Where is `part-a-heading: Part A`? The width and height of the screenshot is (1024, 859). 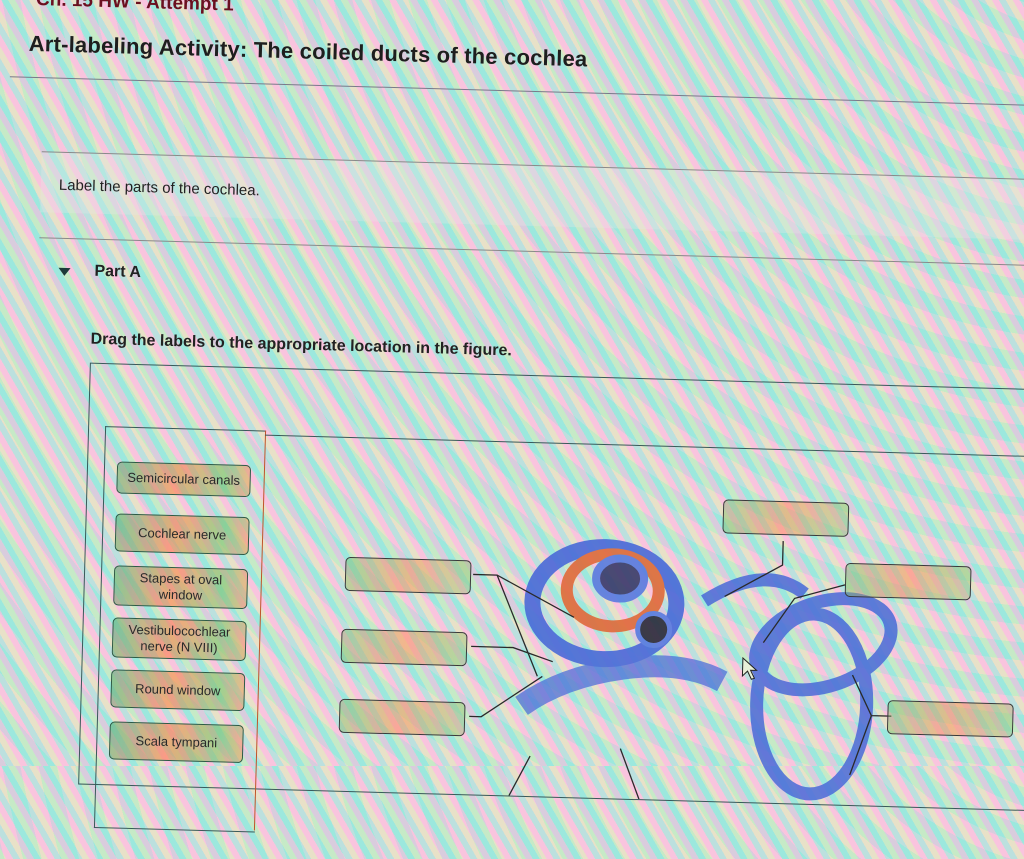
part-a-heading: Part A is located at coordinates (117, 272).